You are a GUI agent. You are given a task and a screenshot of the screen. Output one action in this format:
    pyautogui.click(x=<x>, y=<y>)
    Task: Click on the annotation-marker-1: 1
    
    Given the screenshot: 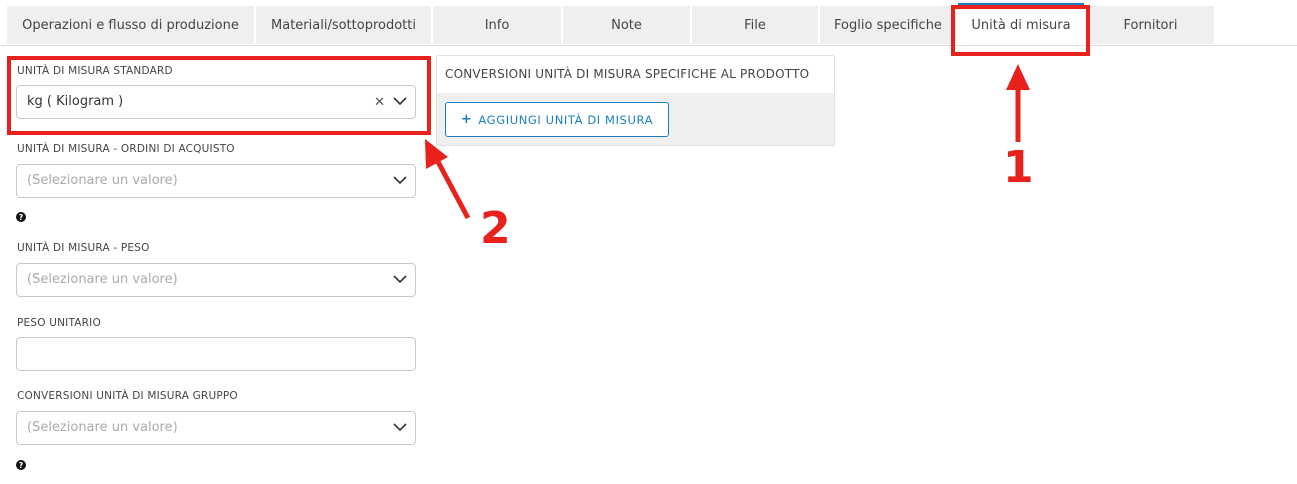 What is the action you would take?
    pyautogui.click(x=1018, y=167)
    